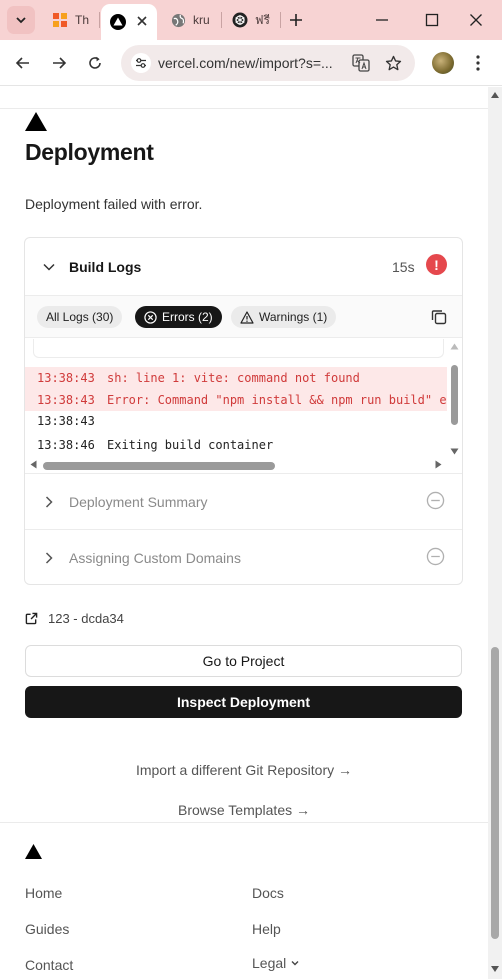 Image resolution: width=502 pixels, height=979 pixels. I want to click on log-row: 13:38:43, so click(236, 421).